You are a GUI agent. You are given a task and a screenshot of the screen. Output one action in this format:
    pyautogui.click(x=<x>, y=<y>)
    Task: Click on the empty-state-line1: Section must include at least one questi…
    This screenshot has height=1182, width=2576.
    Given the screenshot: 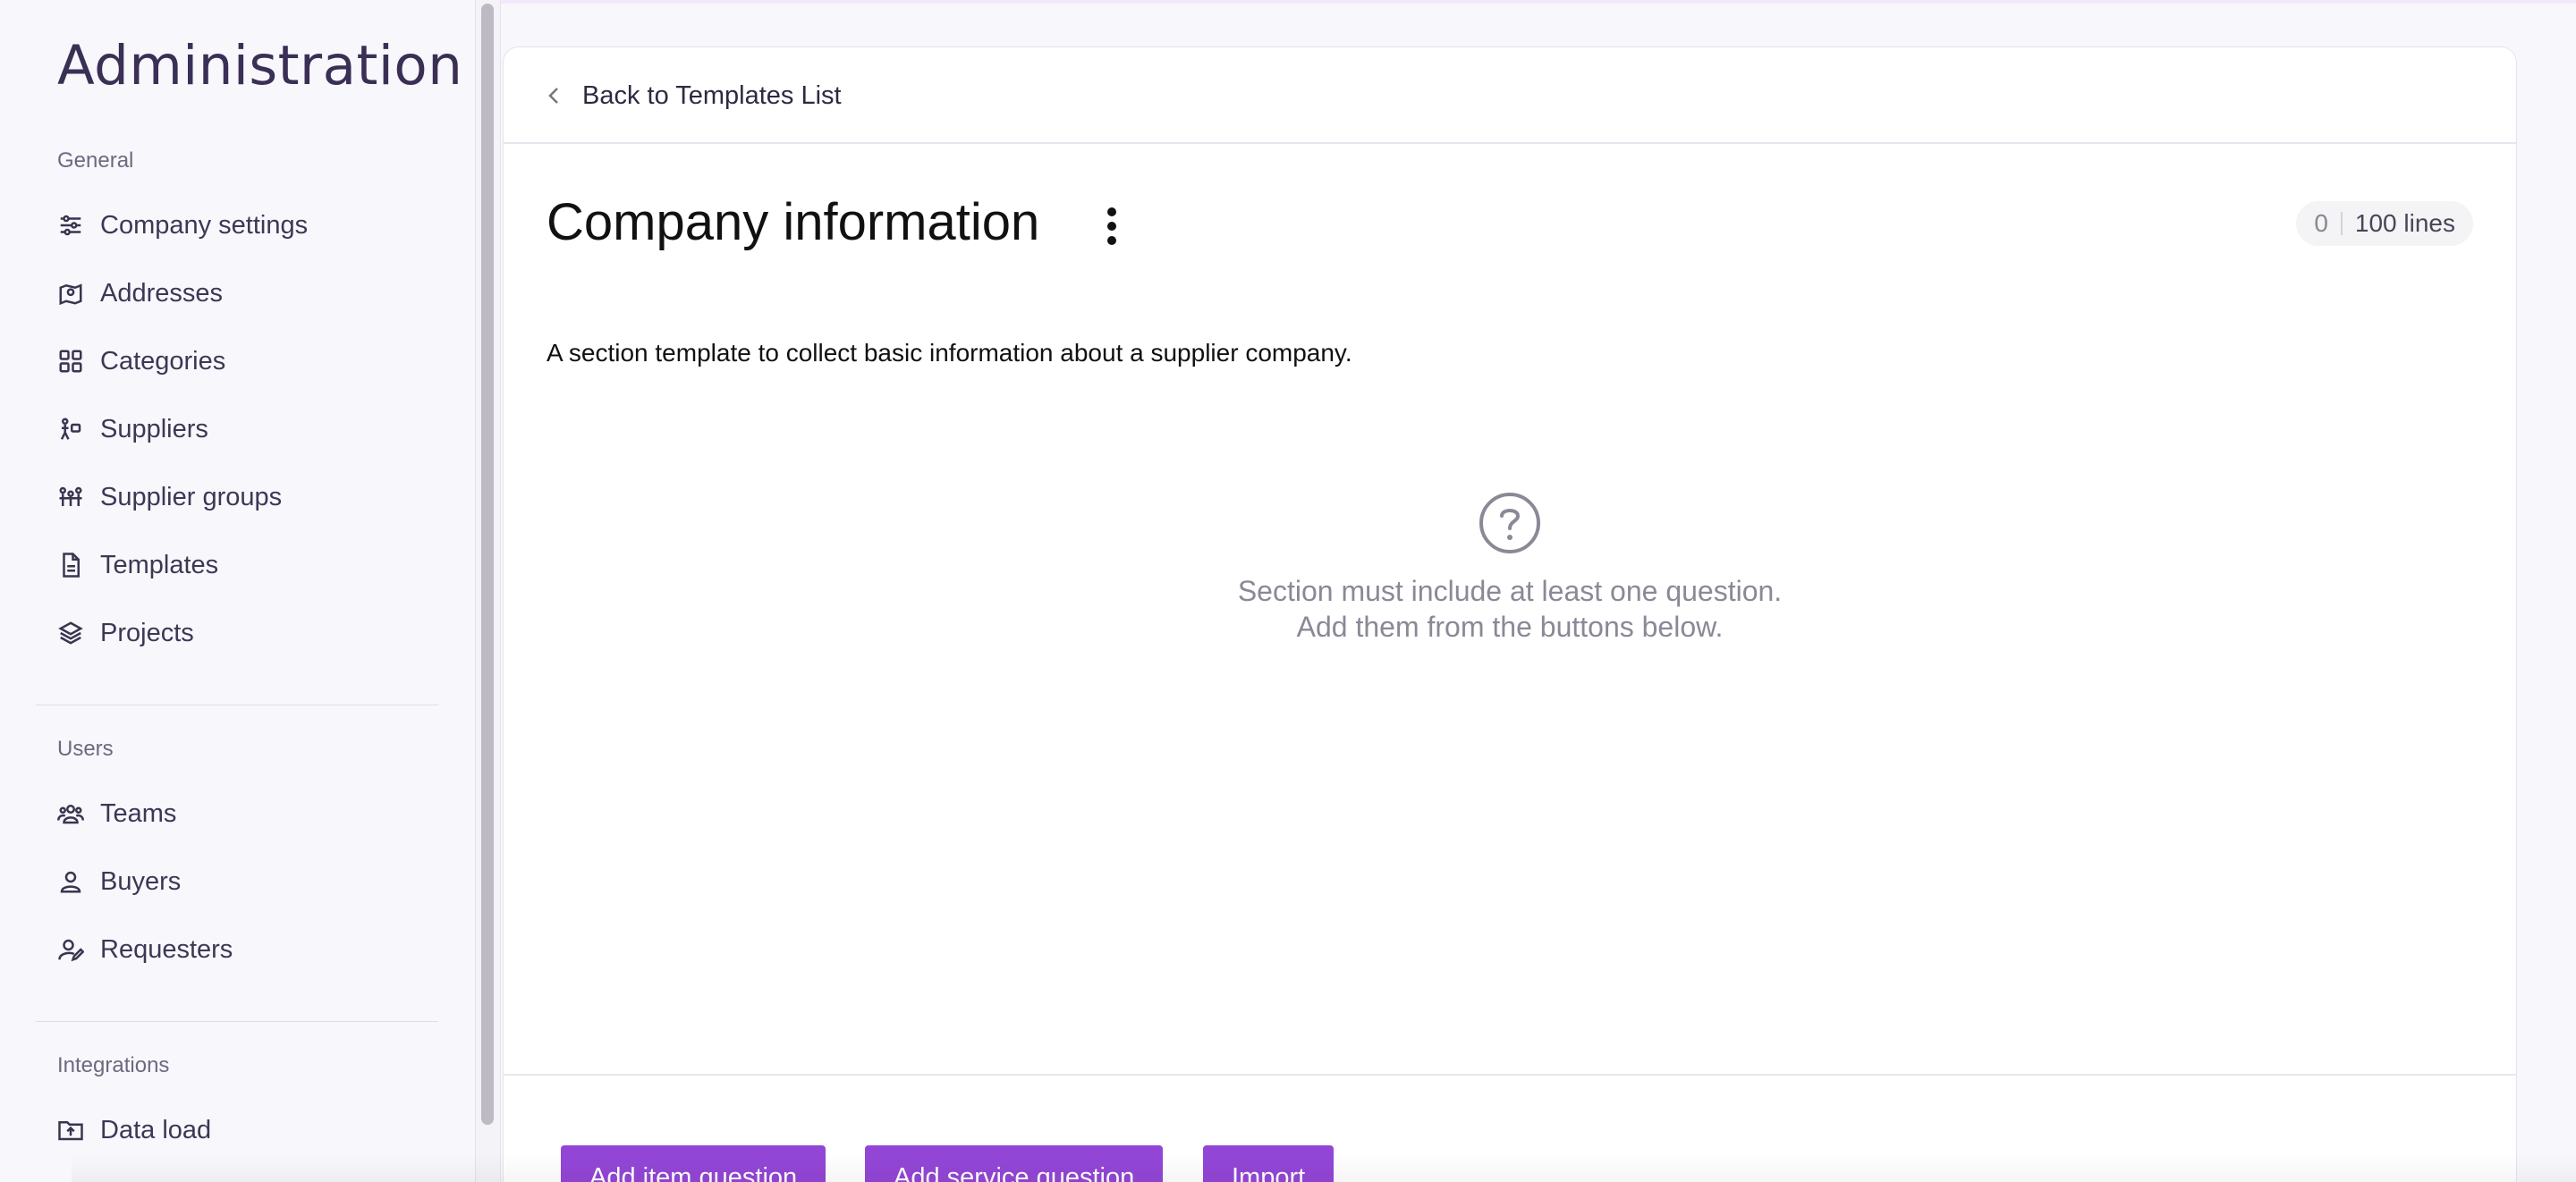 What is the action you would take?
    pyautogui.click(x=1510, y=591)
    